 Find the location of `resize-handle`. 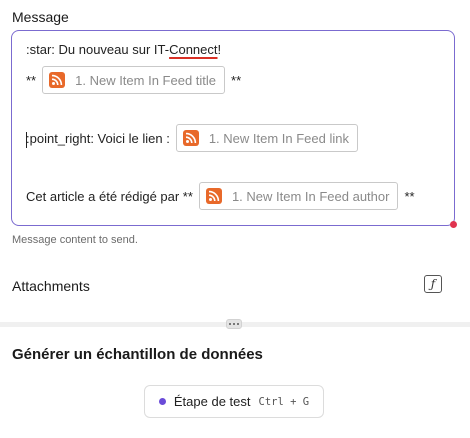

resize-handle is located at coordinates (453, 224).